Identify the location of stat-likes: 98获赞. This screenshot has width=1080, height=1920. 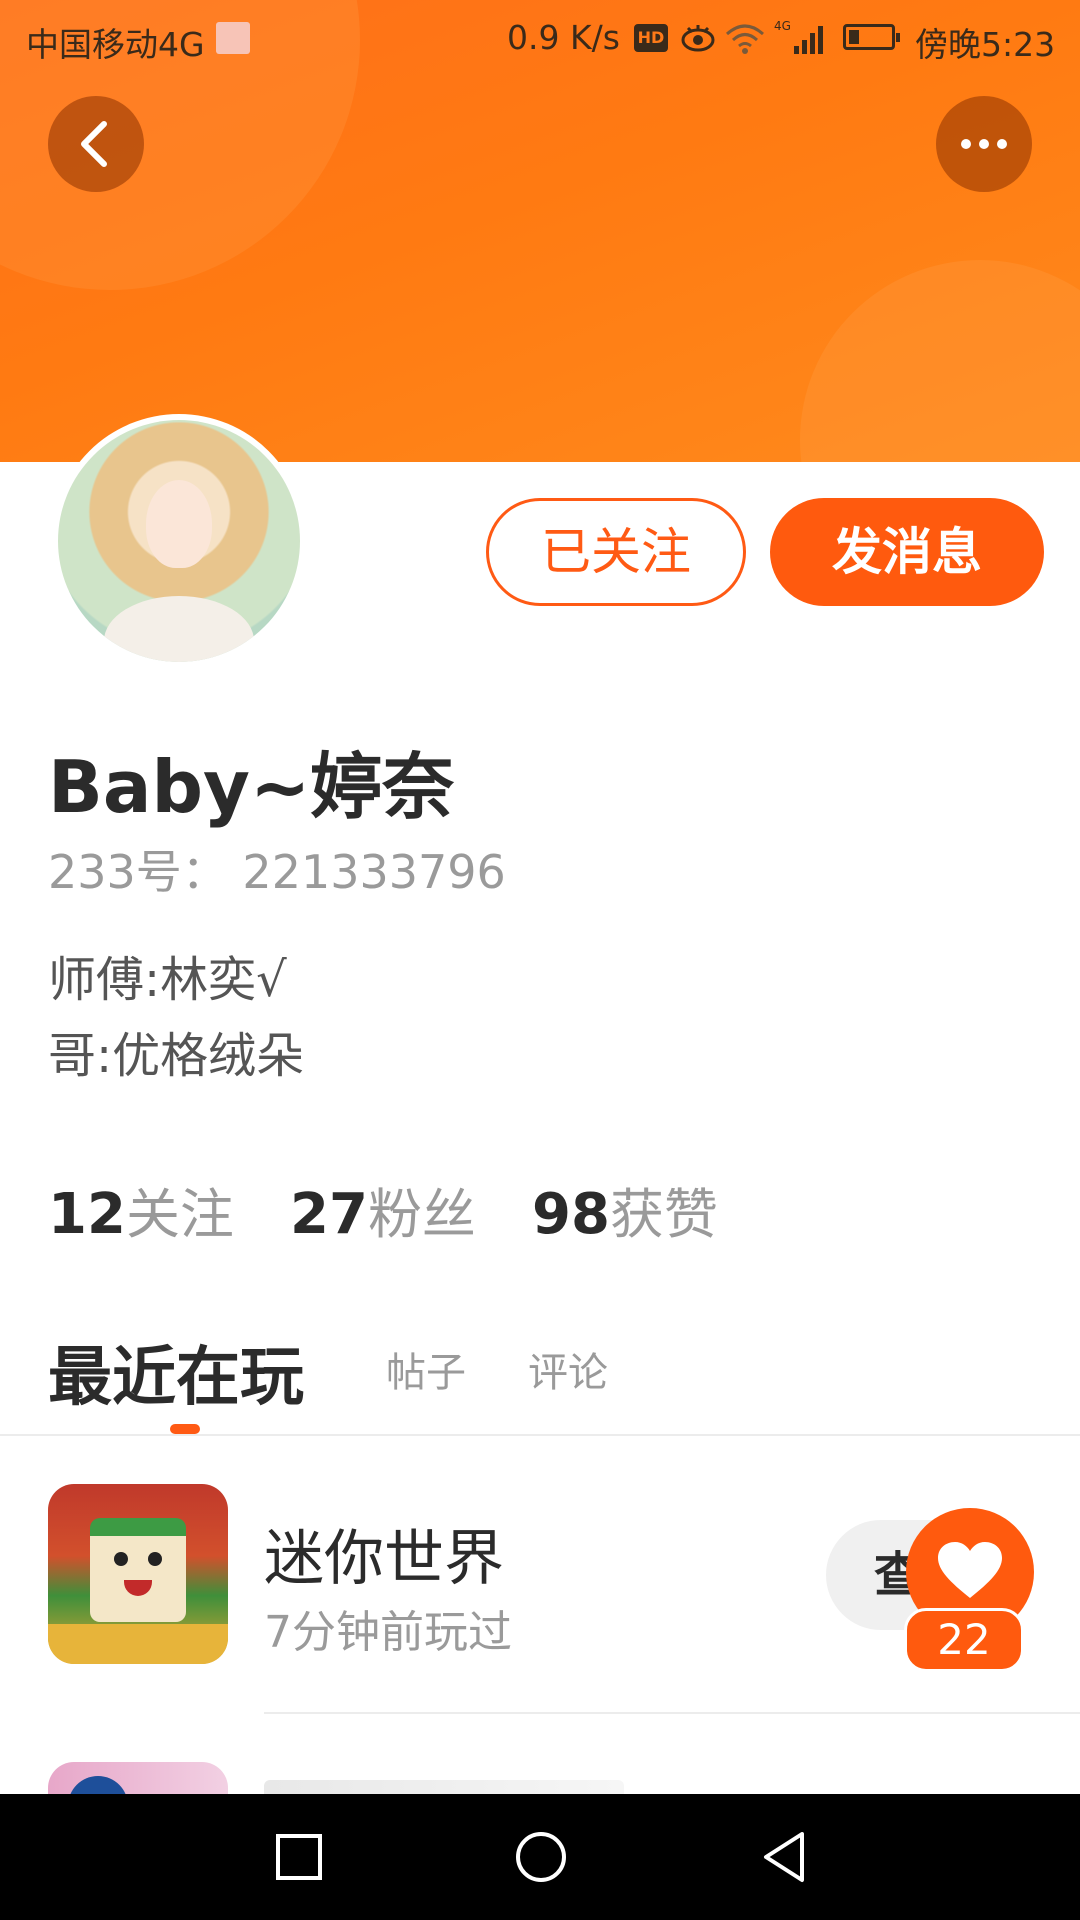
(625, 1209).